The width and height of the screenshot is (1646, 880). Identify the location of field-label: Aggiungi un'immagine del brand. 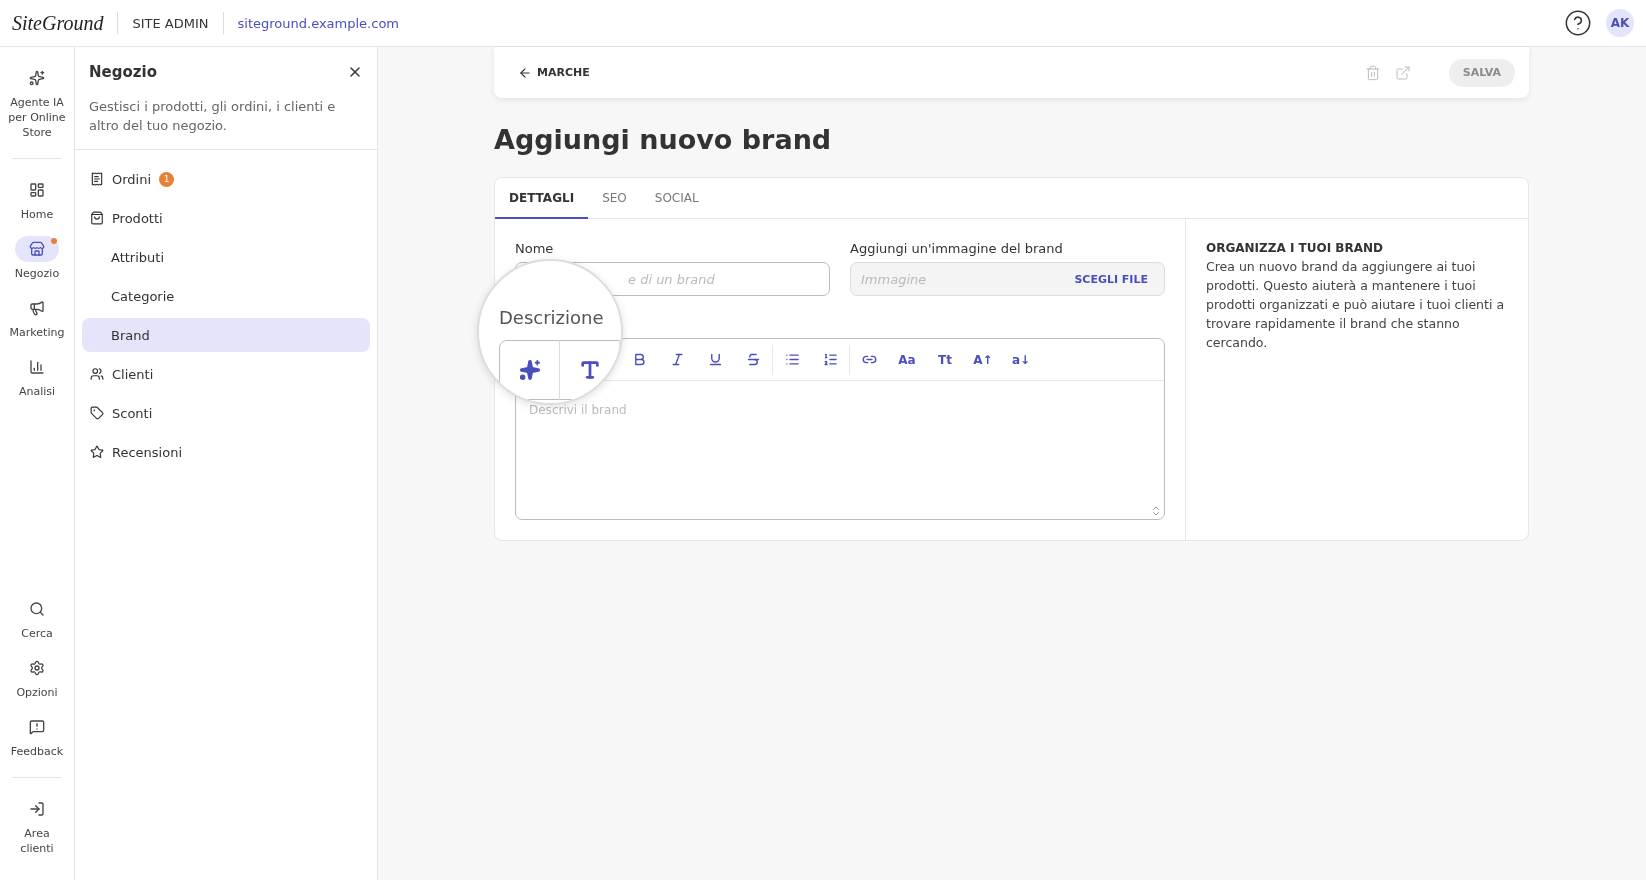
(957, 248).